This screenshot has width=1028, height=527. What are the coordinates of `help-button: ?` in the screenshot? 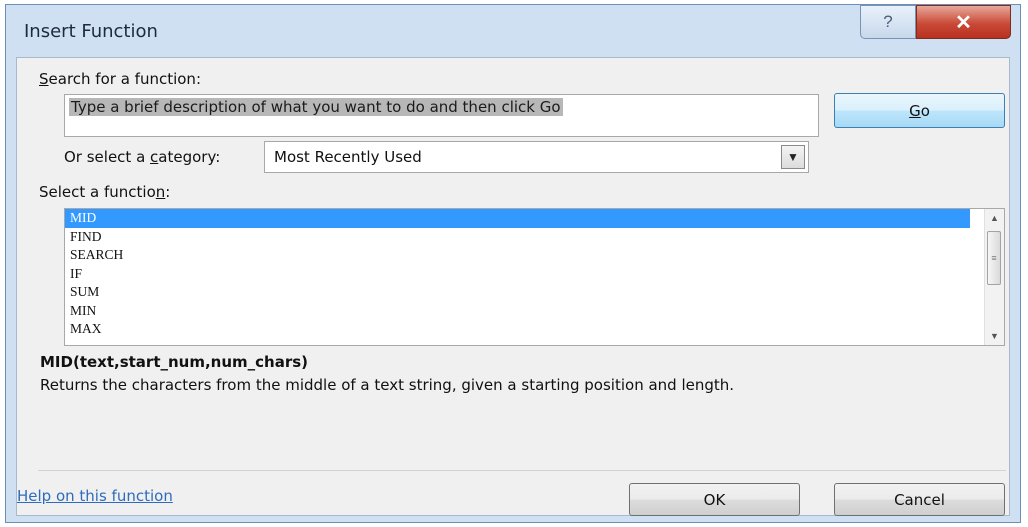 It's located at (888, 22).